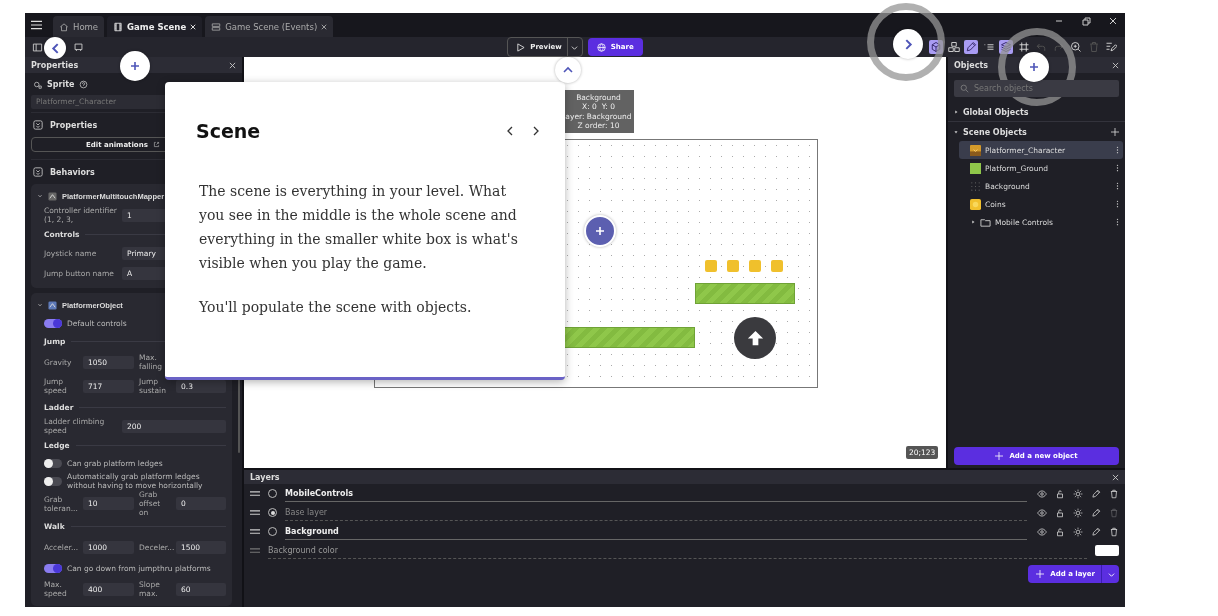 This screenshot has height=616, width=1218. Describe the element at coordinates (677, 550) in the screenshot. I see `background-color-label: Background color` at that location.